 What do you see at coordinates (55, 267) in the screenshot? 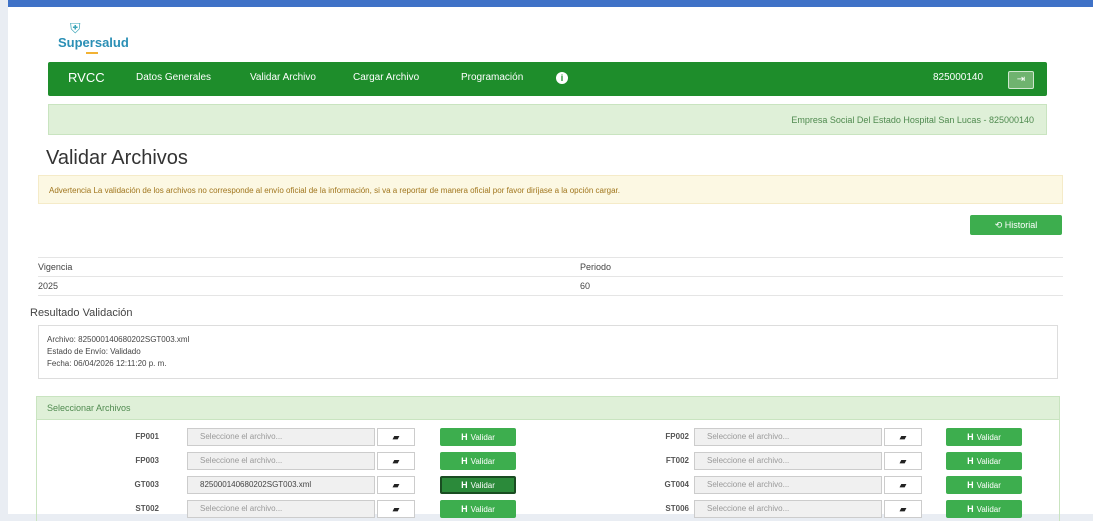
I see `column-header-vigencia: Vigencia` at bounding box center [55, 267].